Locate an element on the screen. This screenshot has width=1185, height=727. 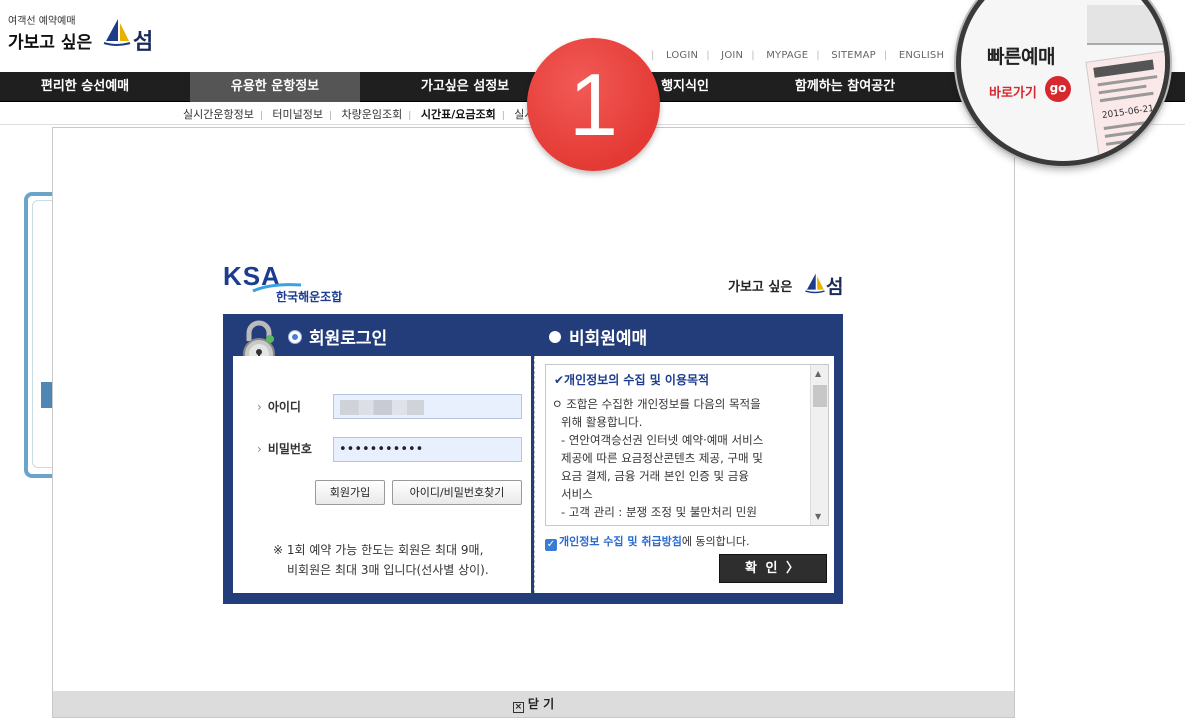
join-link: JOIN is located at coordinates (732, 55).